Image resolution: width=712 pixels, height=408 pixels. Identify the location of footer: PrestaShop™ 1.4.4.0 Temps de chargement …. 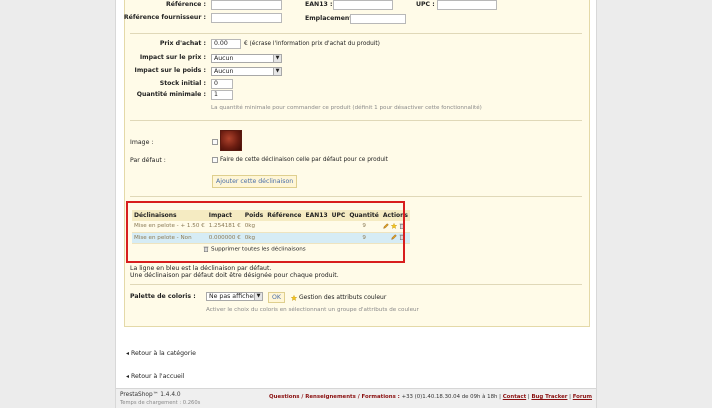
(356, 398).